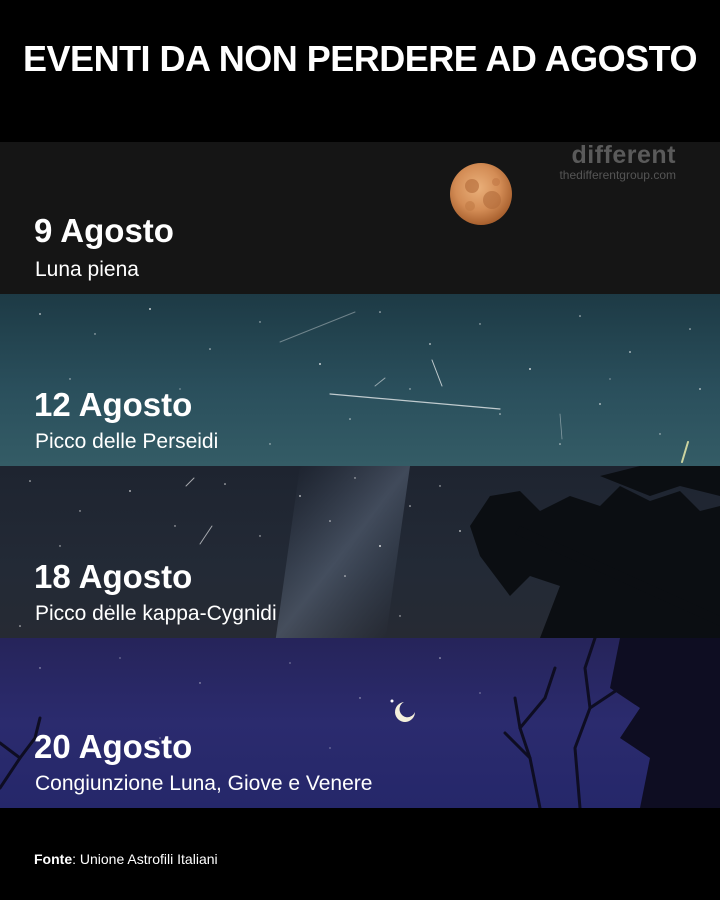 The width and height of the screenshot is (720, 900). I want to click on crescent-moon-icon, so click(405, 712).